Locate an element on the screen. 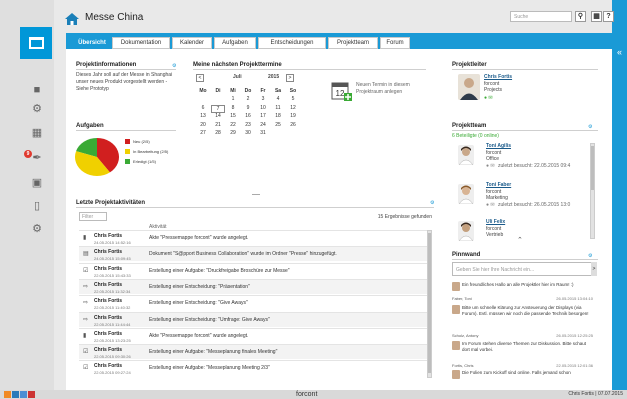  calendar-day: 13 is located at coordinates (203, 116).